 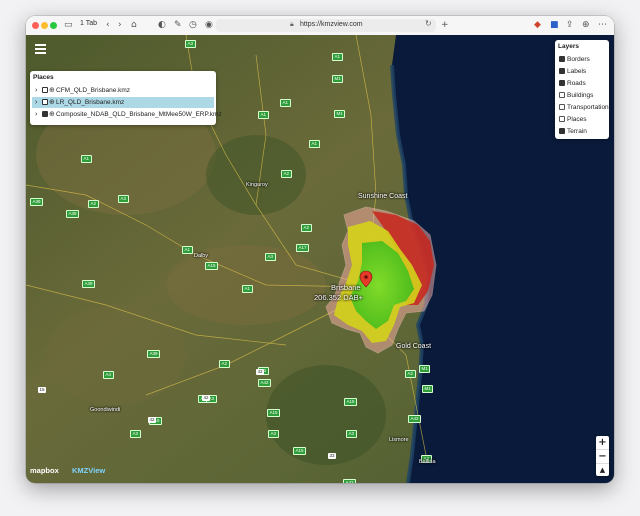 What do you see at coordinates (108, 25) in the screenshot?
I see `back-icon: ‹` at bounding box center [108, 25].